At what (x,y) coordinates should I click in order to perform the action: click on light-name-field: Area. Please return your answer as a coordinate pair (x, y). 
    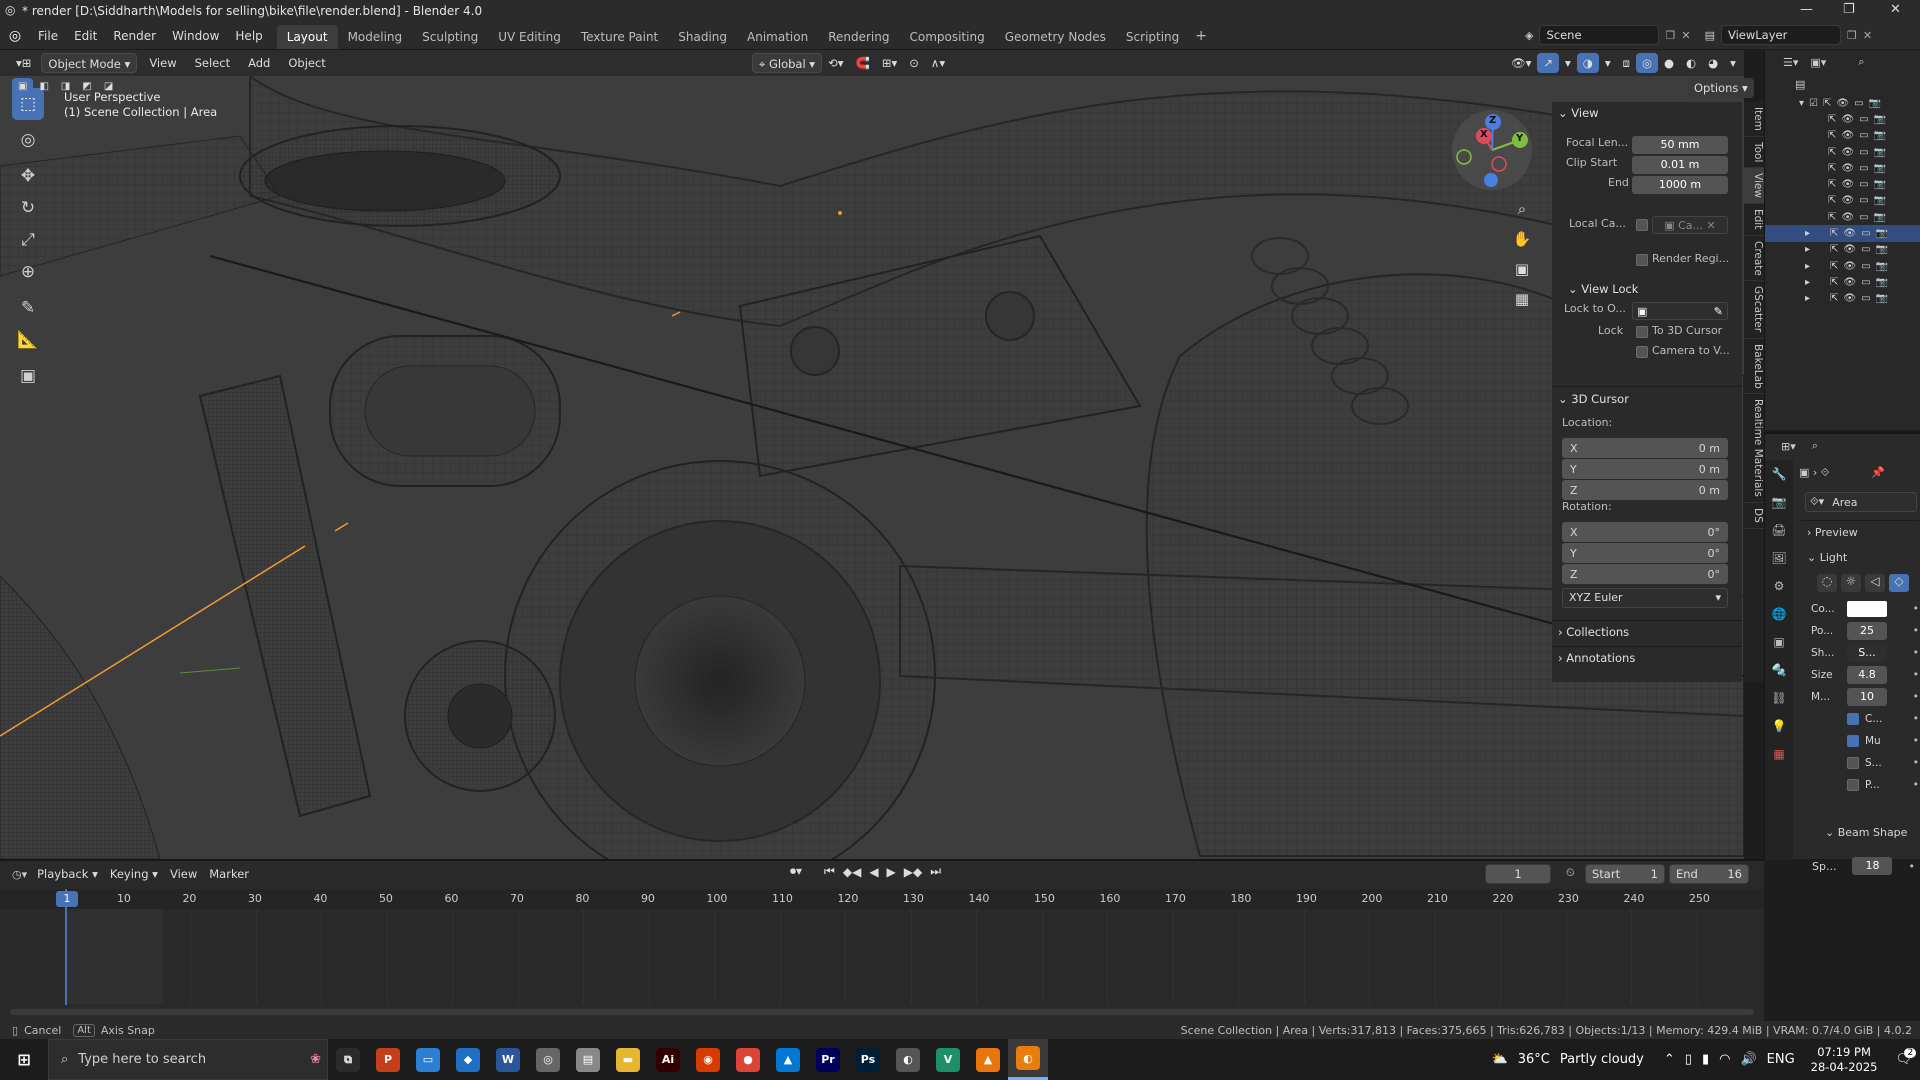
    Looking at the image, I should click on (1844, 502).